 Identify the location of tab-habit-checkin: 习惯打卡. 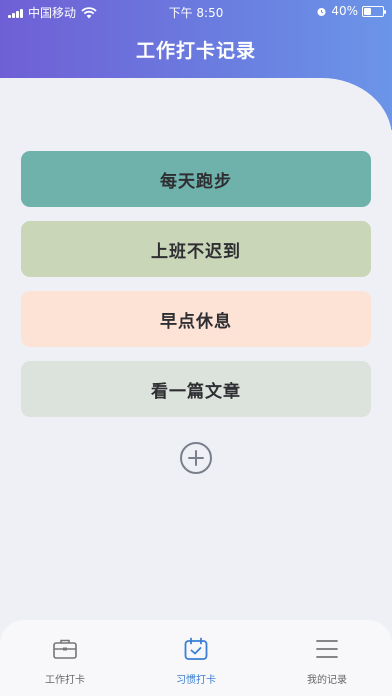
(196, 661).